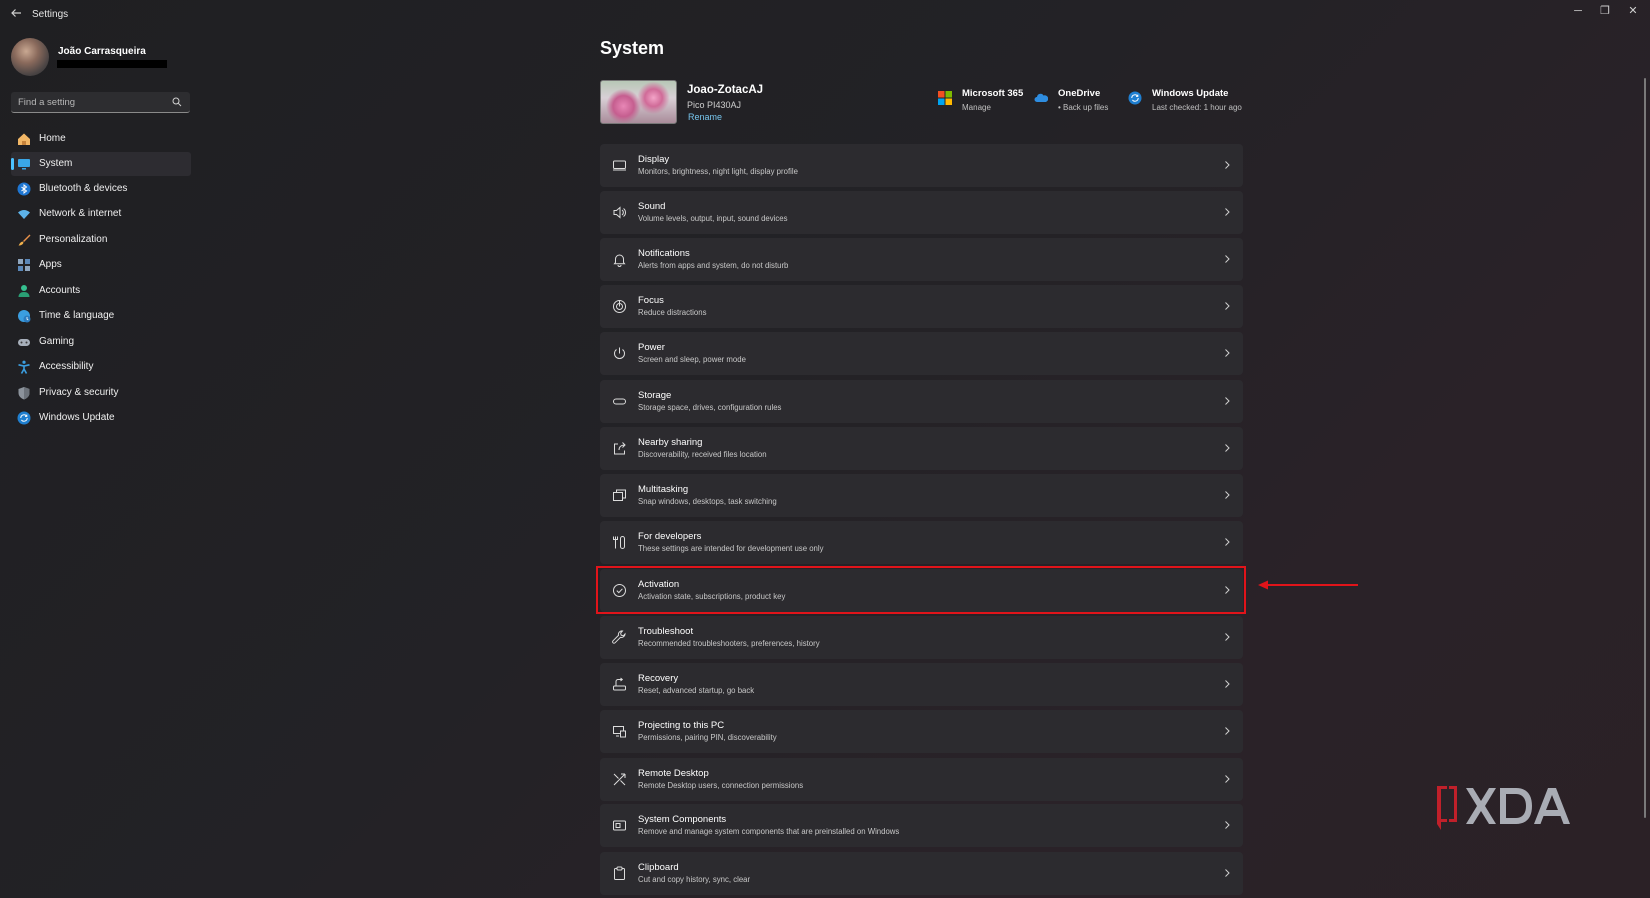  Describe the element at coordinates (654, 159) in the screenshot. I see `setting-title: Display` at that location.